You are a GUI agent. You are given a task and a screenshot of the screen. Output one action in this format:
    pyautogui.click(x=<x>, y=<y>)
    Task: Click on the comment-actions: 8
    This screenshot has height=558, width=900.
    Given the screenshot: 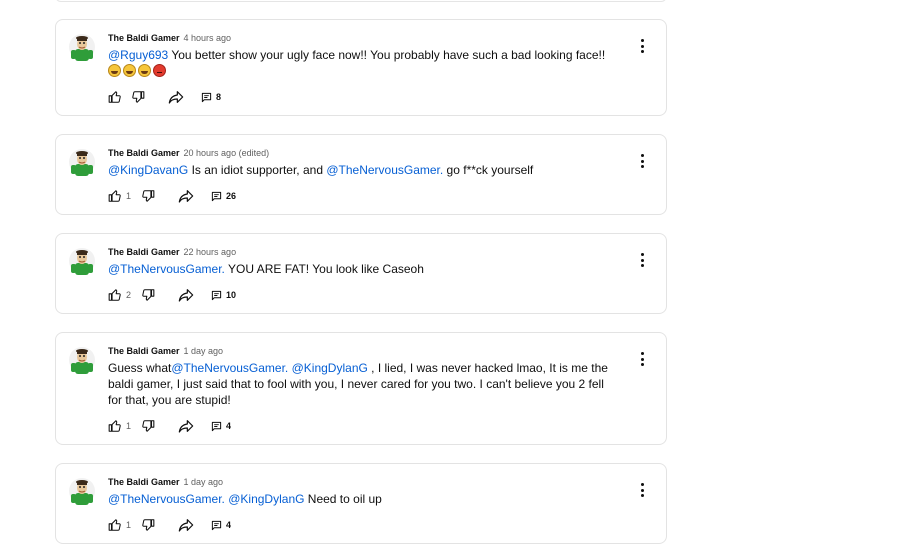 What is the action you would take?
    pyautogui.click(x=164, y=97)
    